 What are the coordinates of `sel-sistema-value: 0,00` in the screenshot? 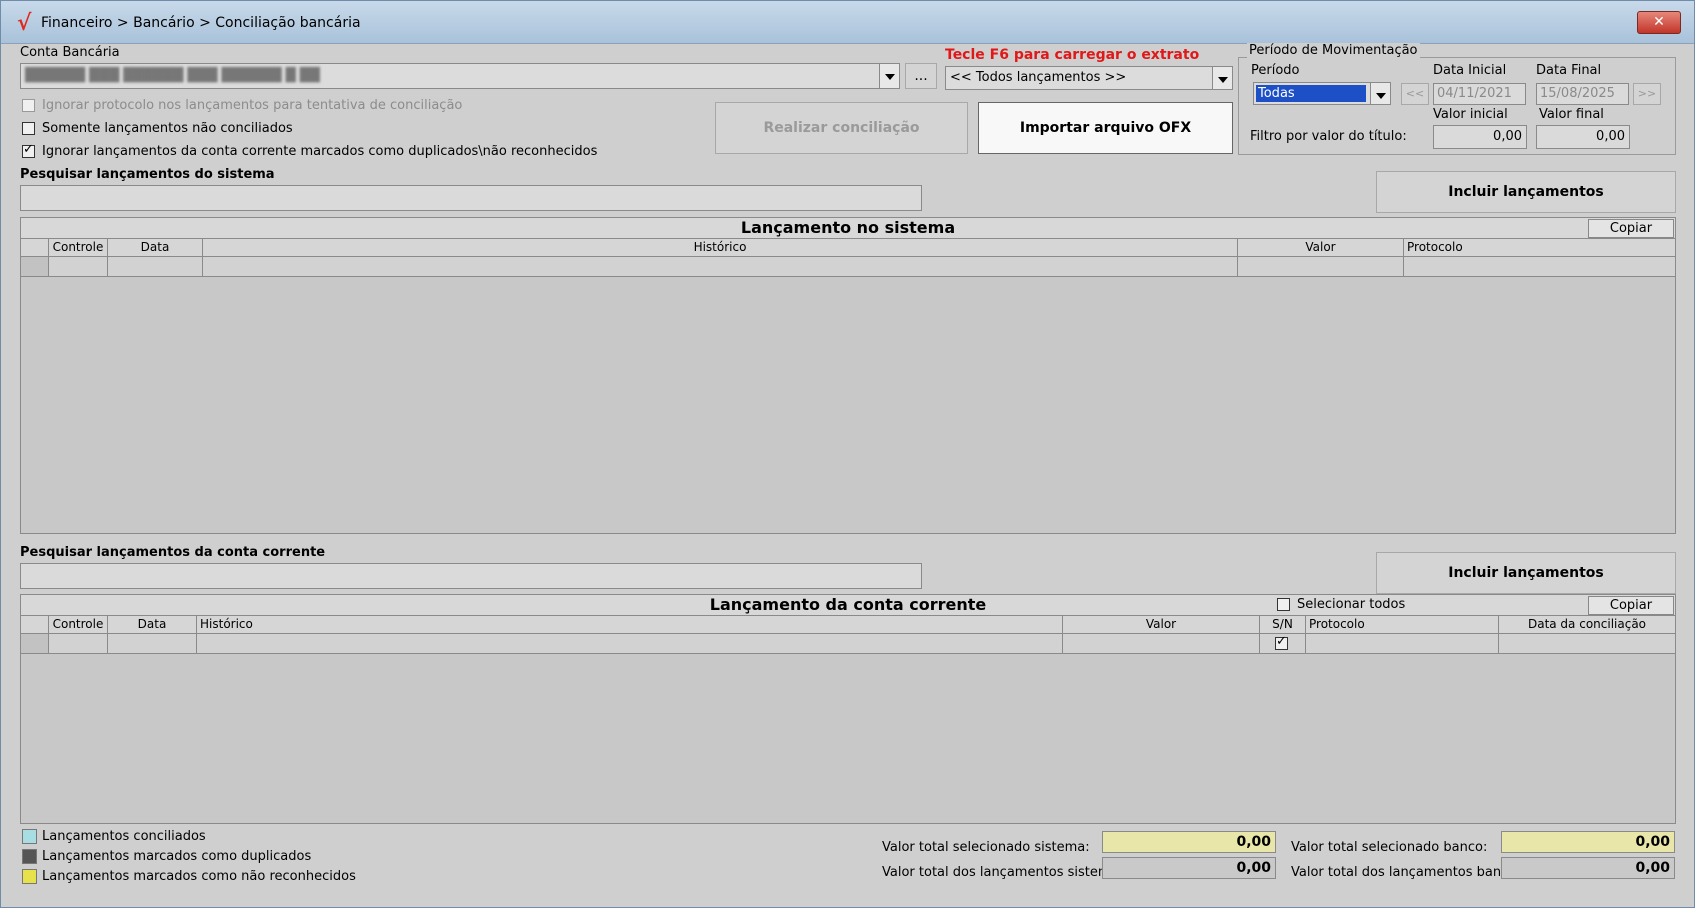 It's located at (1189, 842).